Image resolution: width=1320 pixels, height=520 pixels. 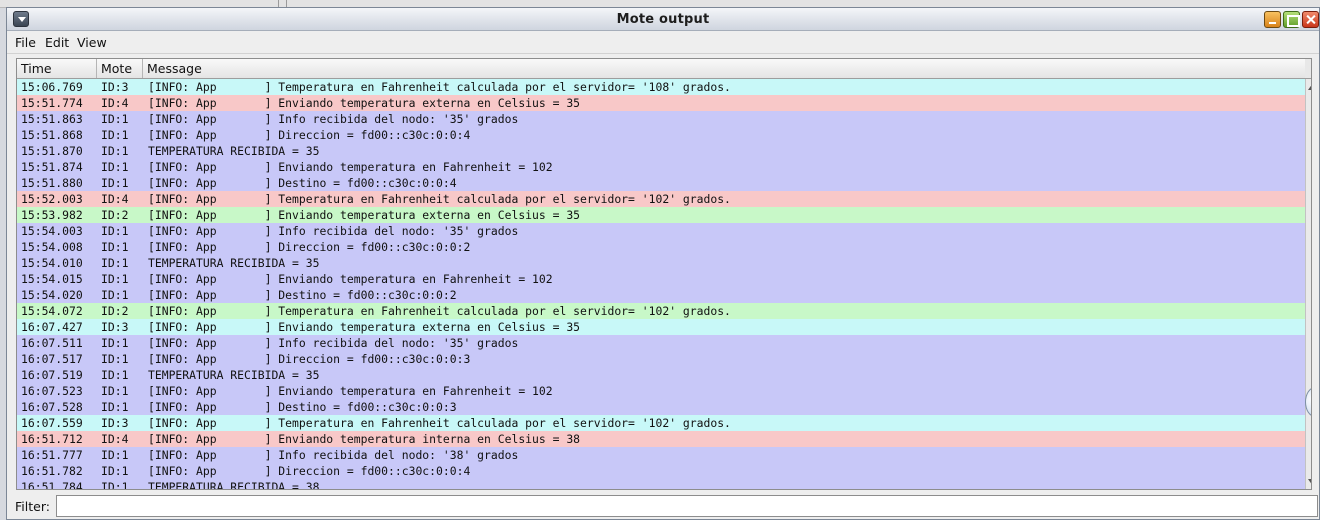 I want to click on menu-edit: Edit, so click(x=57, y=42).